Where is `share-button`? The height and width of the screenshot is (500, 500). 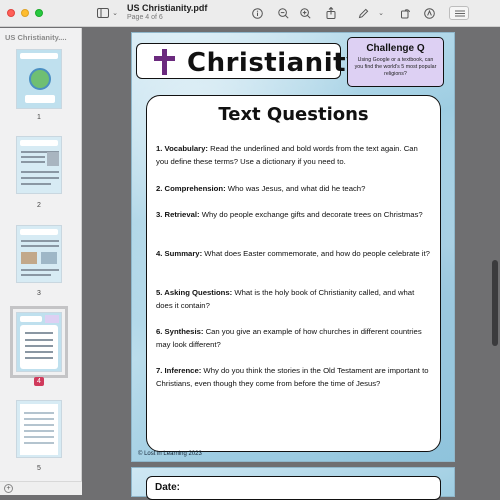 share-button is located at coordinates (331, 13).